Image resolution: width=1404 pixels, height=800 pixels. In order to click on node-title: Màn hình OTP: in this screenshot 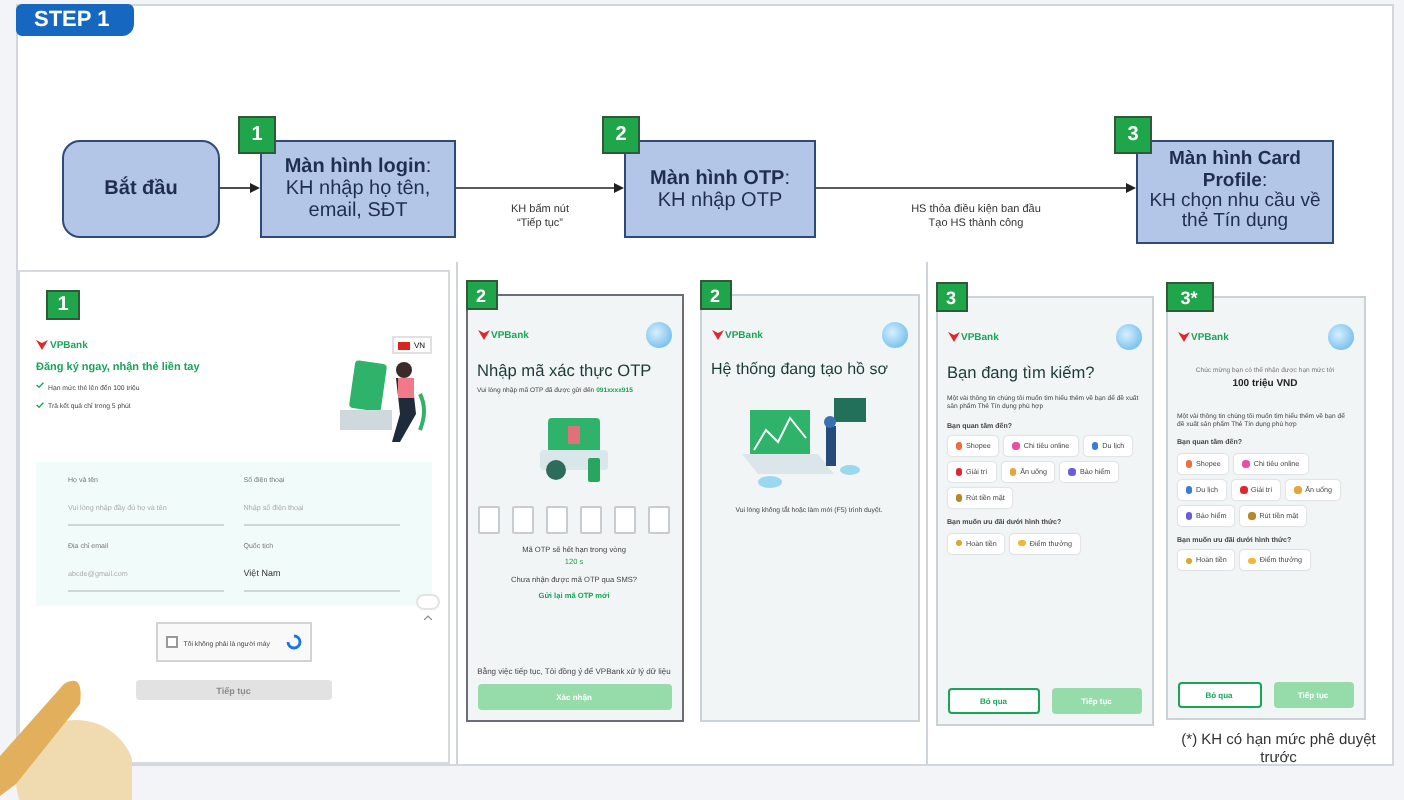, I will do `click(720, 178)`.